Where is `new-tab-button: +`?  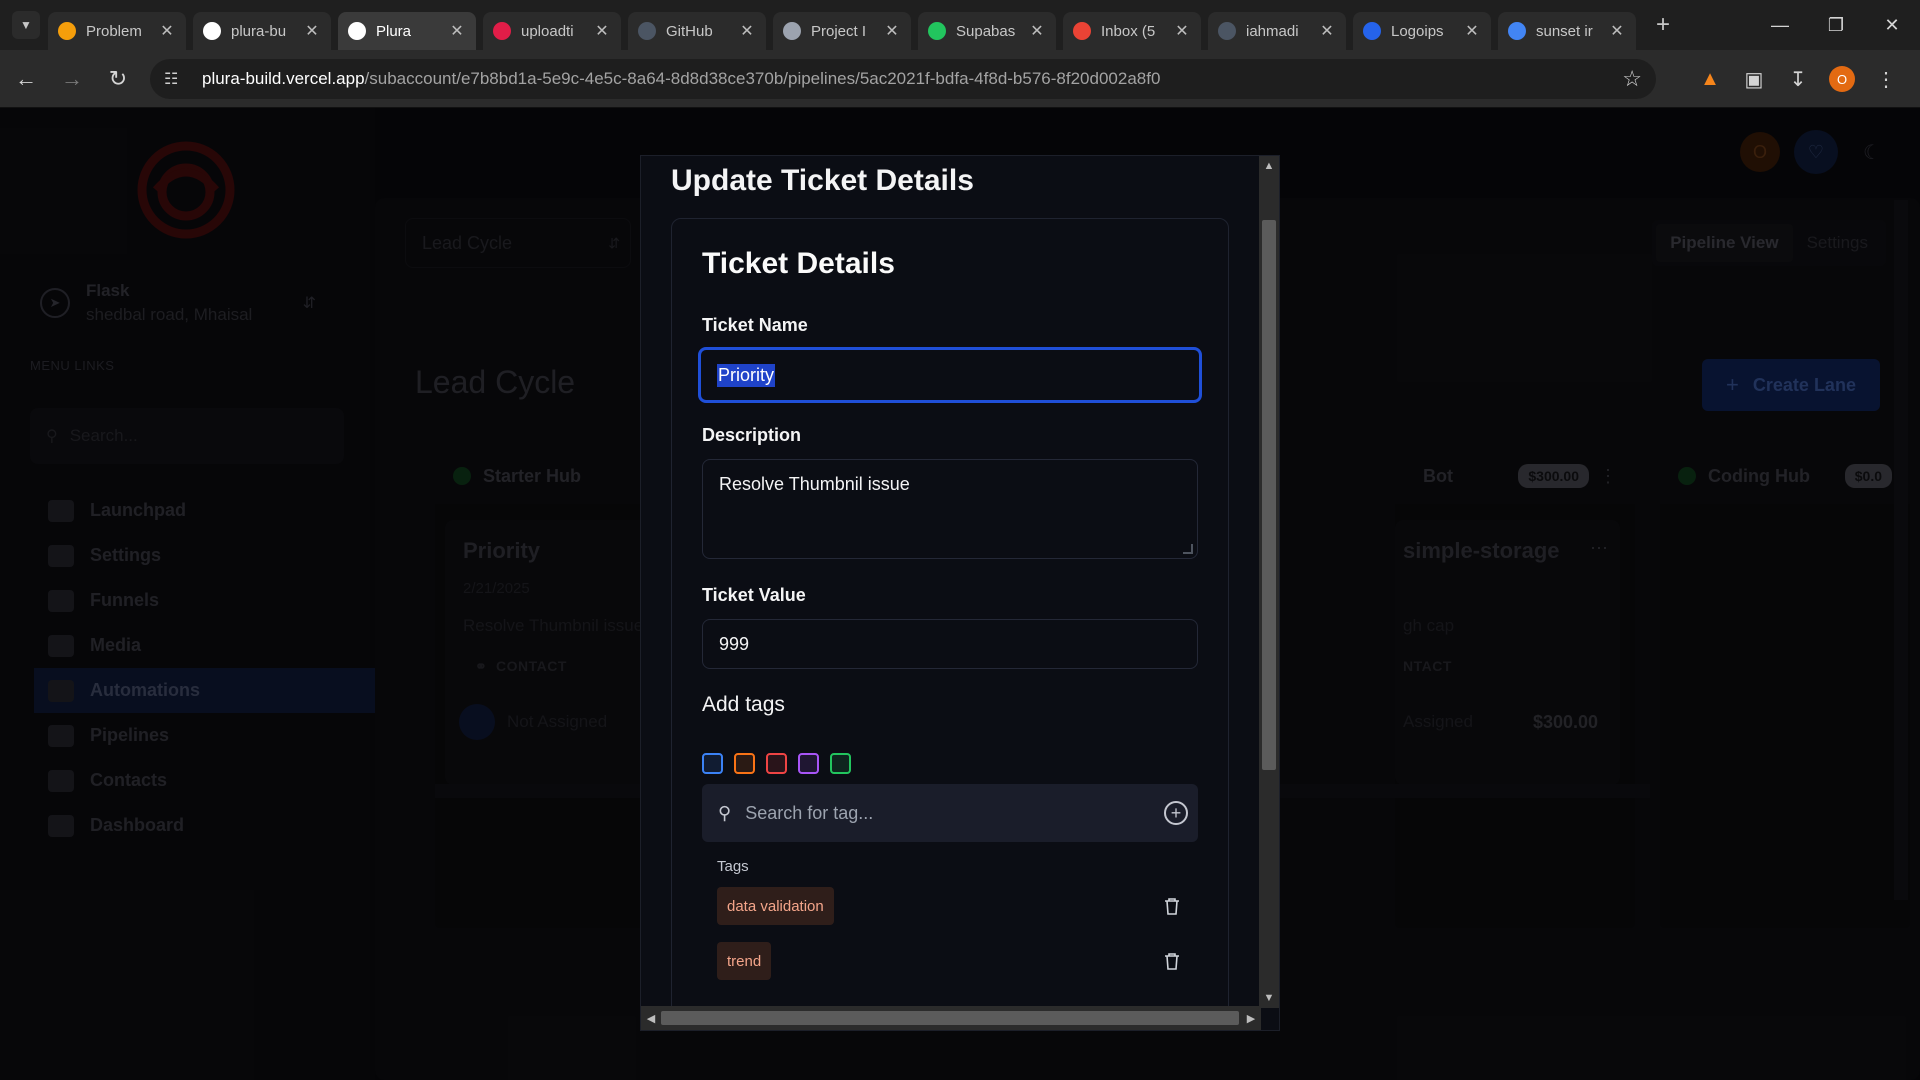
new-tab-button: + is located at coordinates (1663, 25).